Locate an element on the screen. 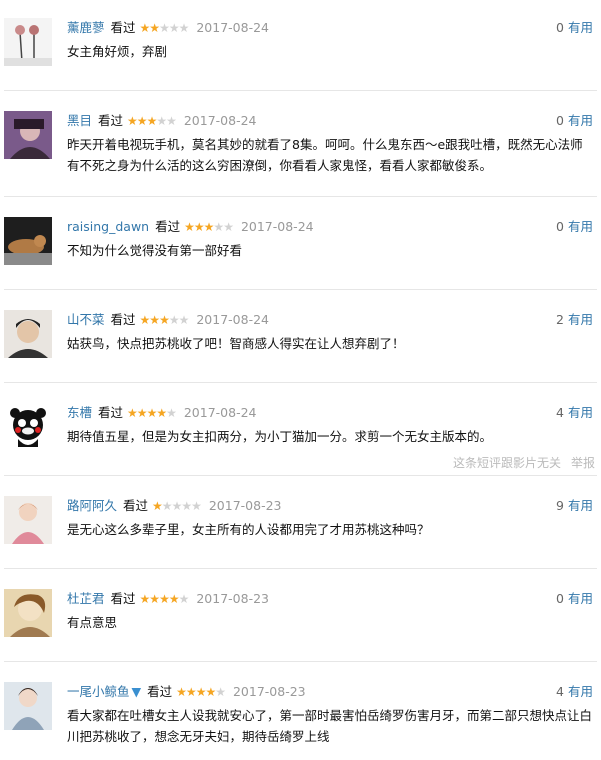 Image resolution: width=601 pixels, height=760 pixels. username-link: 杜芷君 is located at coordinates (86, 598).